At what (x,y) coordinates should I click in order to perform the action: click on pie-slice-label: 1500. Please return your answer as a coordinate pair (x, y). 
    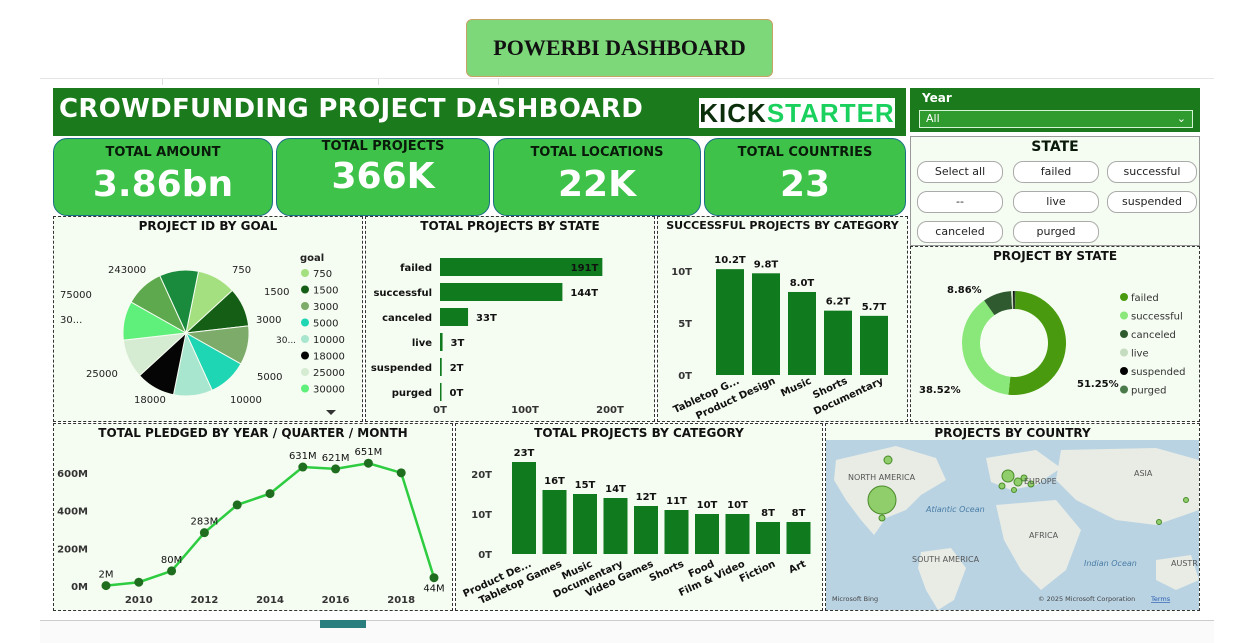
    Looking at the image, I should click on (276, 292).